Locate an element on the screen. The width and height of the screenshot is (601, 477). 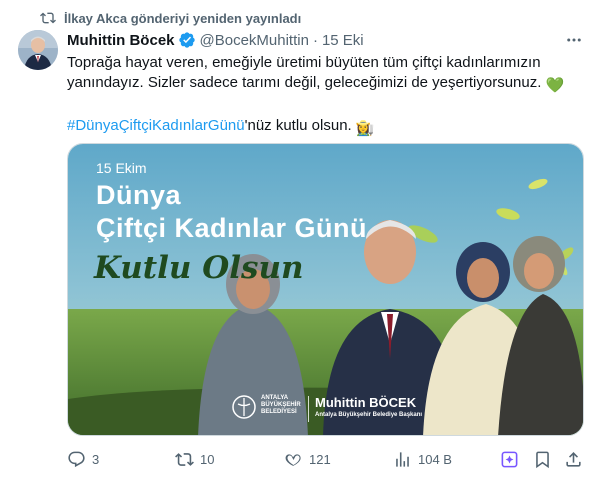
like-count: 121 is located at coordinates (320, 459).